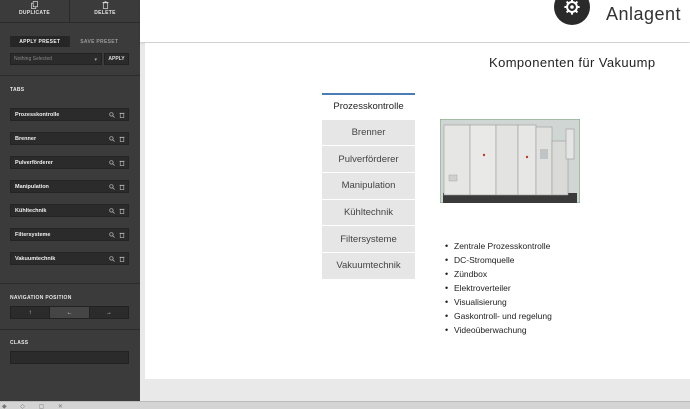  I want to click on chevron-down-icon: ▾, so click(95, 60).